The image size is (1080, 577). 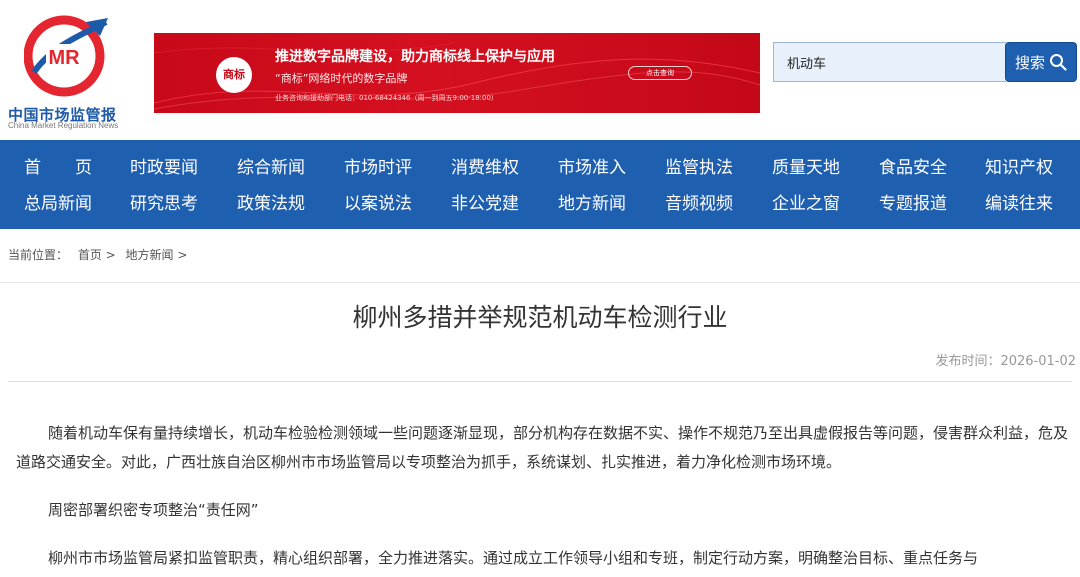 What do you see at coordinates (929, 168) in the screenshot?
I see `nav-item-food-safety: 食品安全` at bounding box center [929, 168].